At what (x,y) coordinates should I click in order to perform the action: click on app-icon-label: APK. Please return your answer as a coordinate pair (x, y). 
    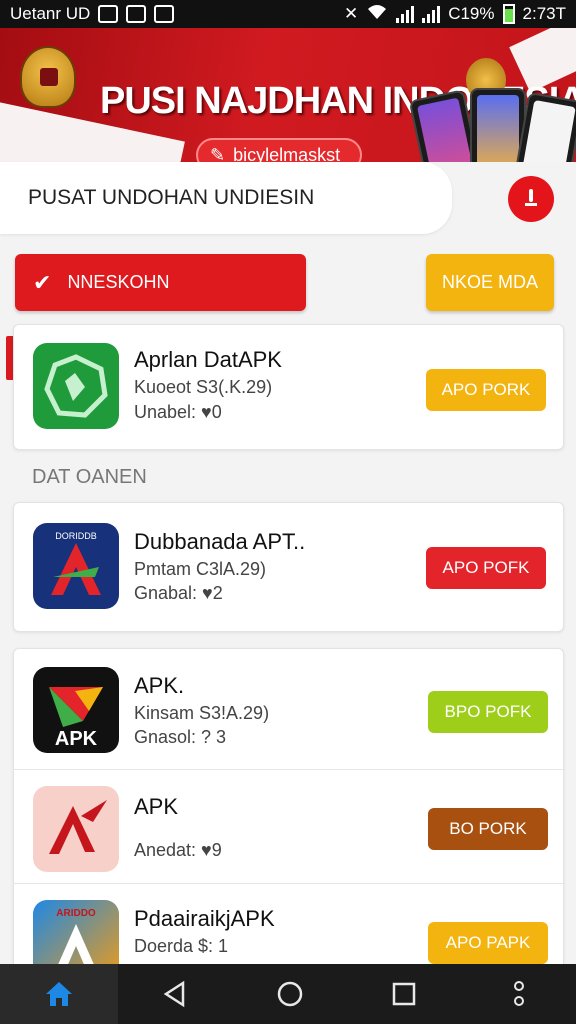
    Looking at the image, I should click on (76, 739).